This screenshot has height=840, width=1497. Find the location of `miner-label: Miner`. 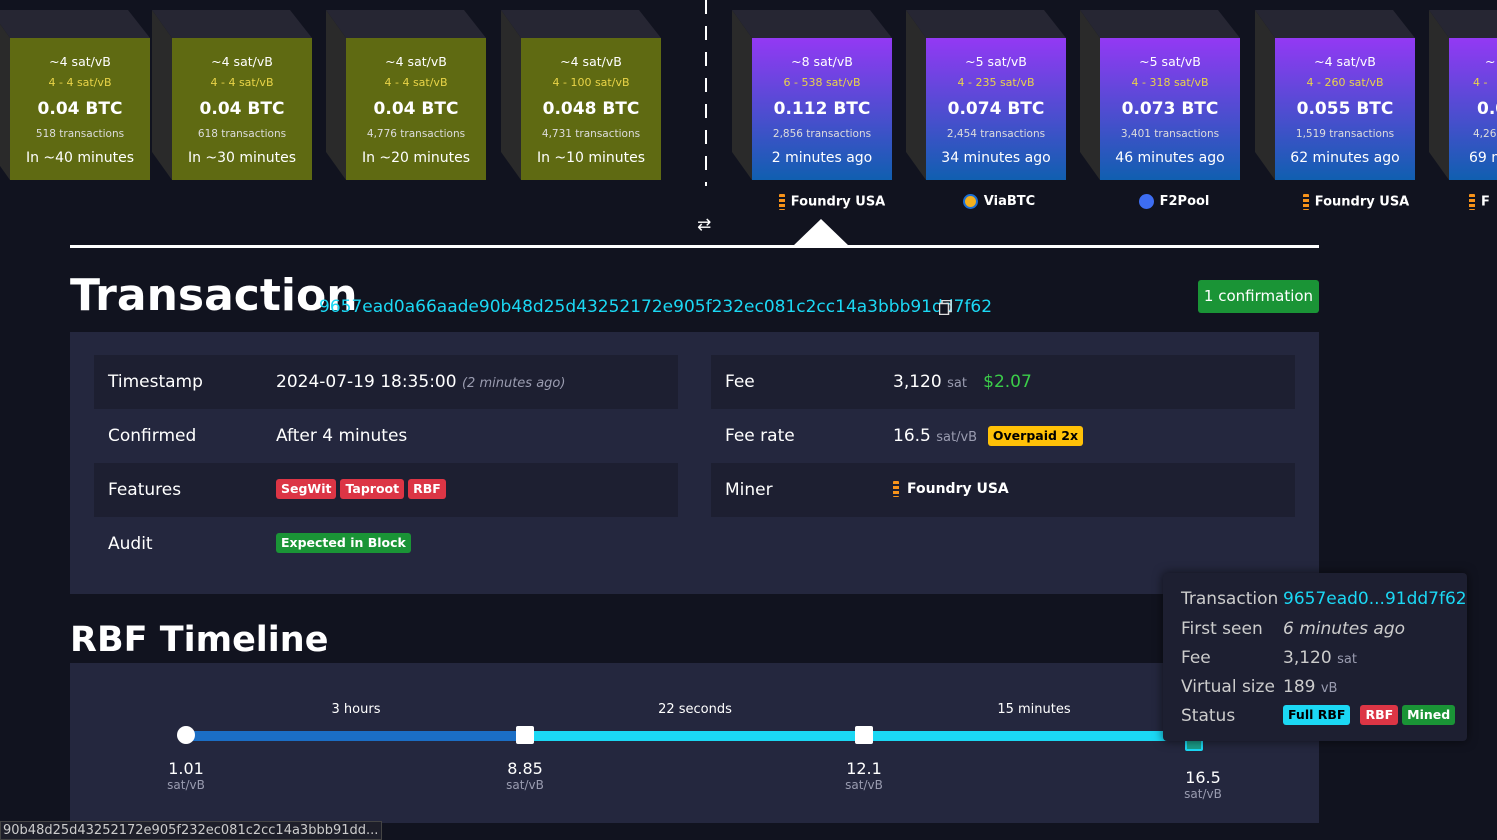

miner-label: Miner is located at coordinates (749, 490).